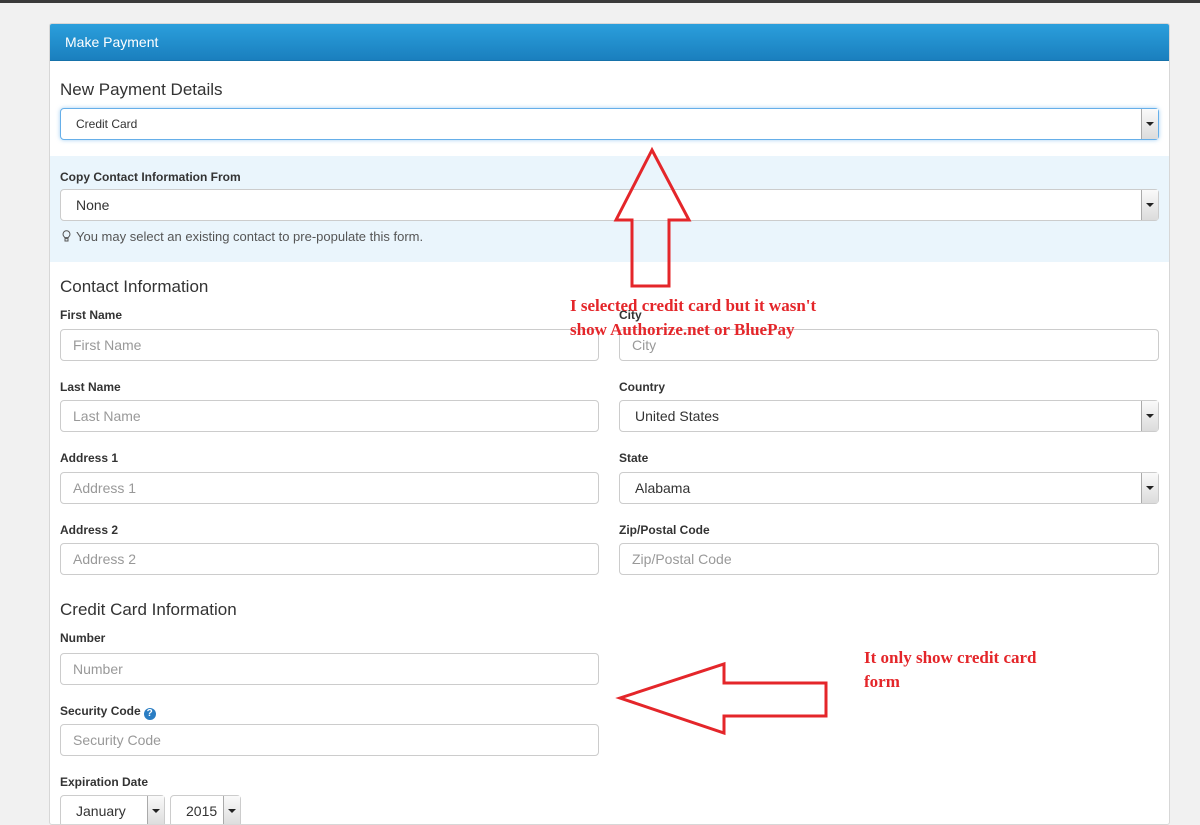 This screenshot has height=825, width=1200. Describe the element at coordinates (882, 681) in the screenshot. I see `annotation-note-2-line-2: form` at that location.